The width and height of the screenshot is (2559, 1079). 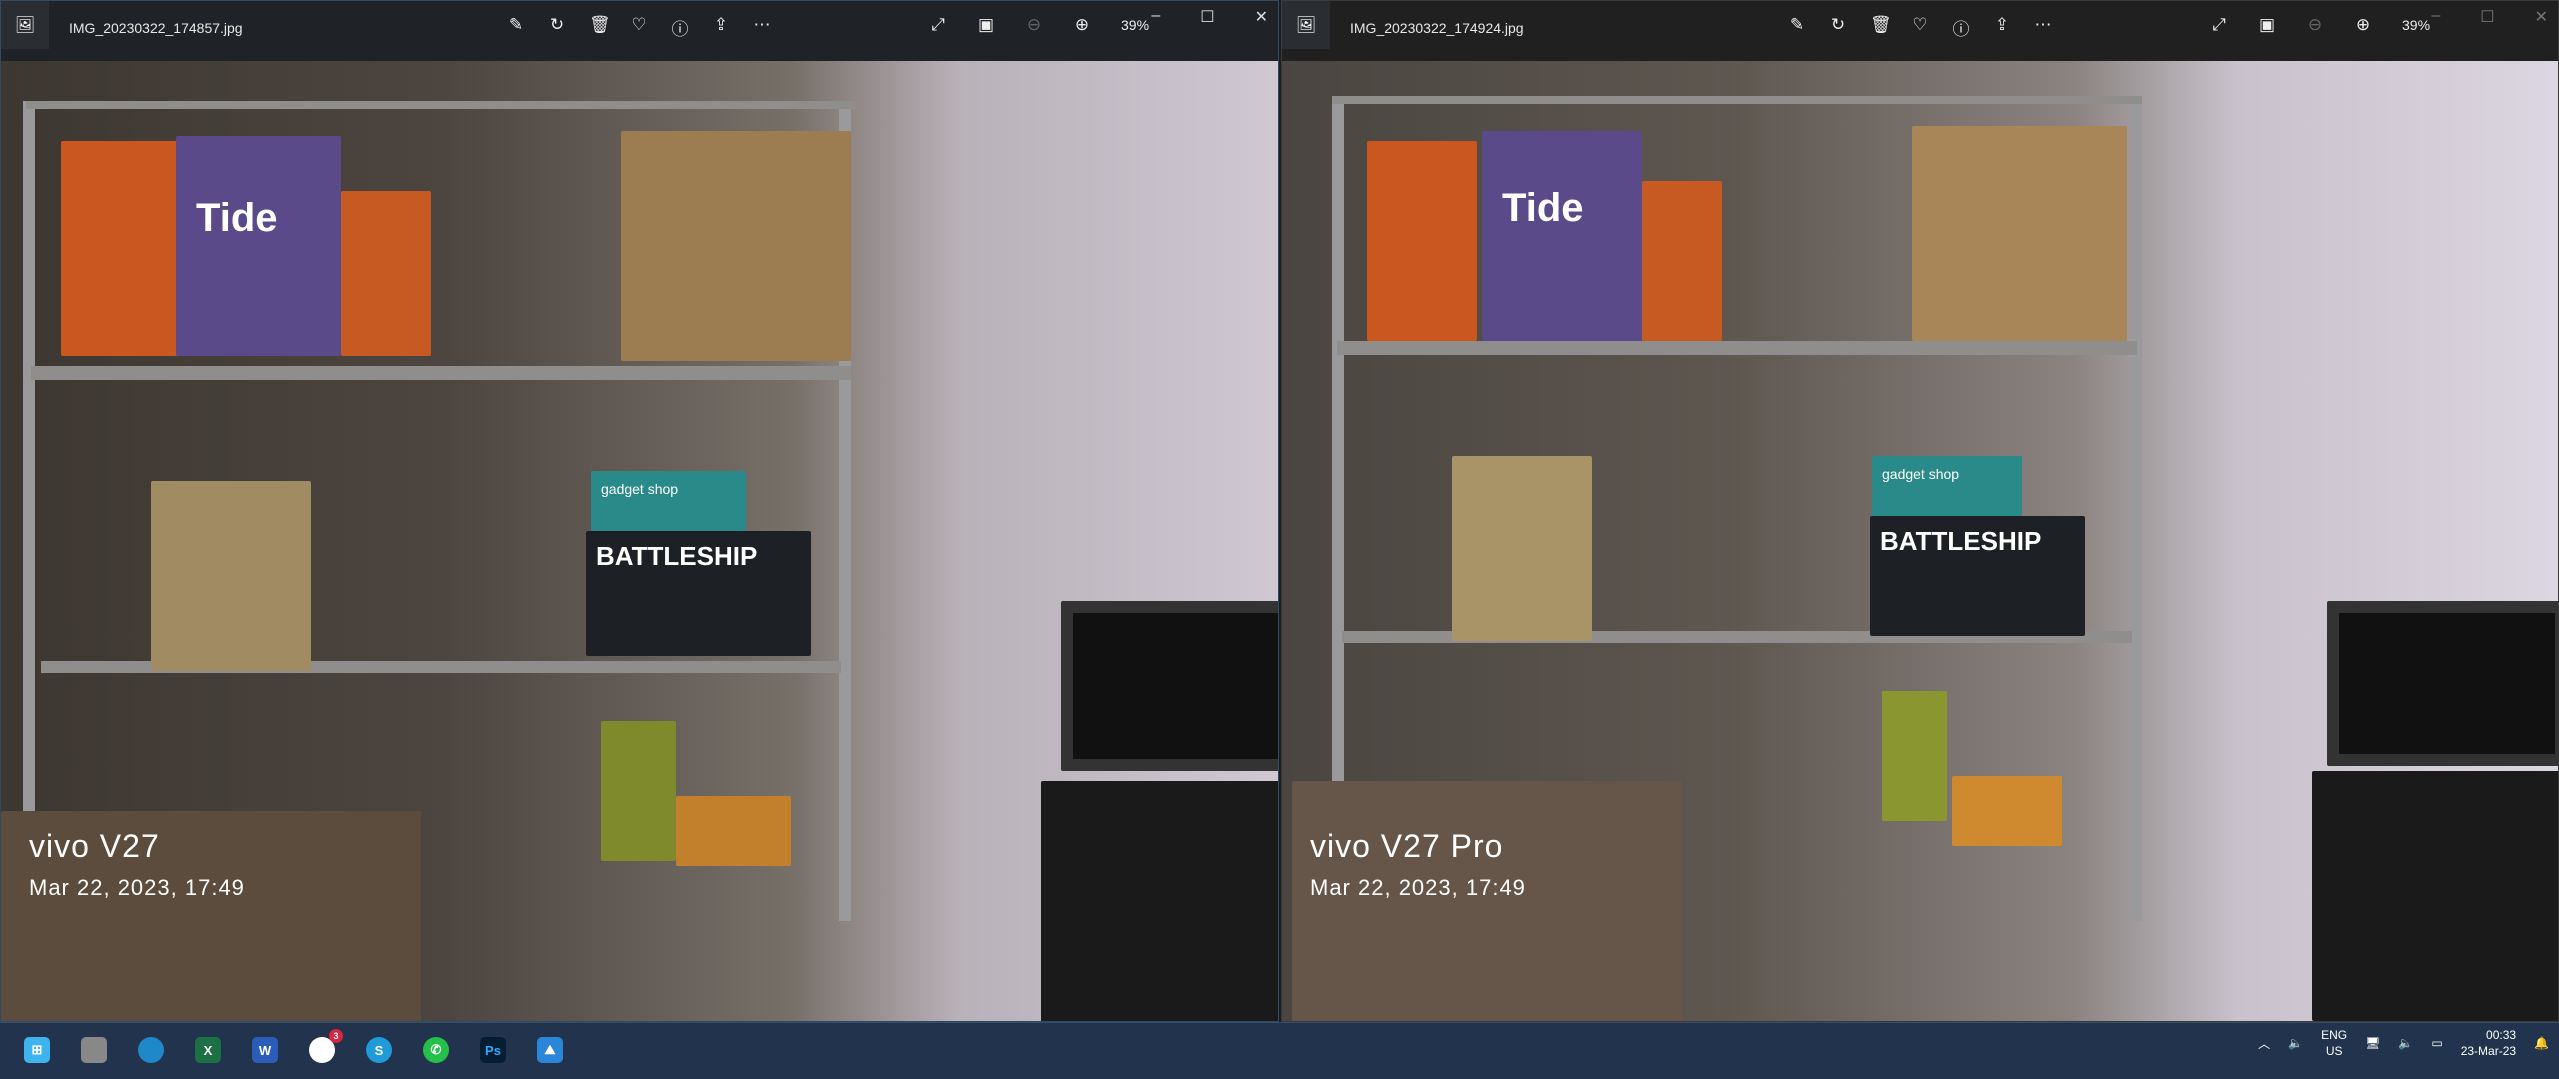 What do you see at coordinates (326, 1046) in the screenshot?
I see `slack-icon: 3` at bounding box center [326, 1046].